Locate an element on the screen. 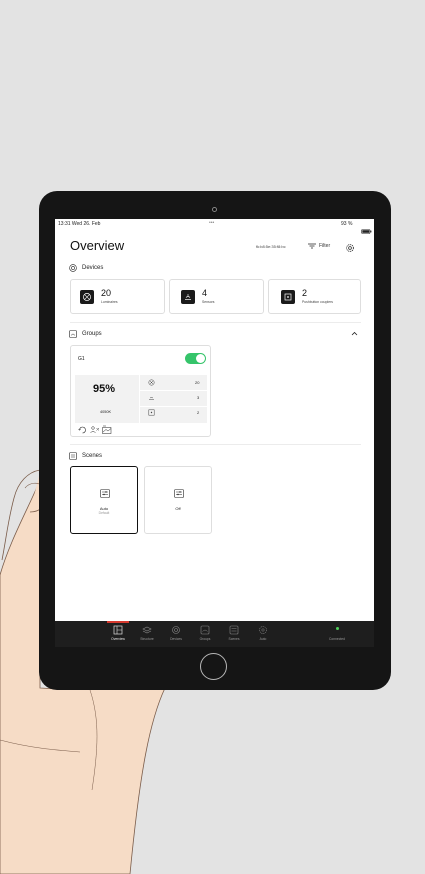  scene-card-auto: Auto Default is located at coordinates (104, 500).